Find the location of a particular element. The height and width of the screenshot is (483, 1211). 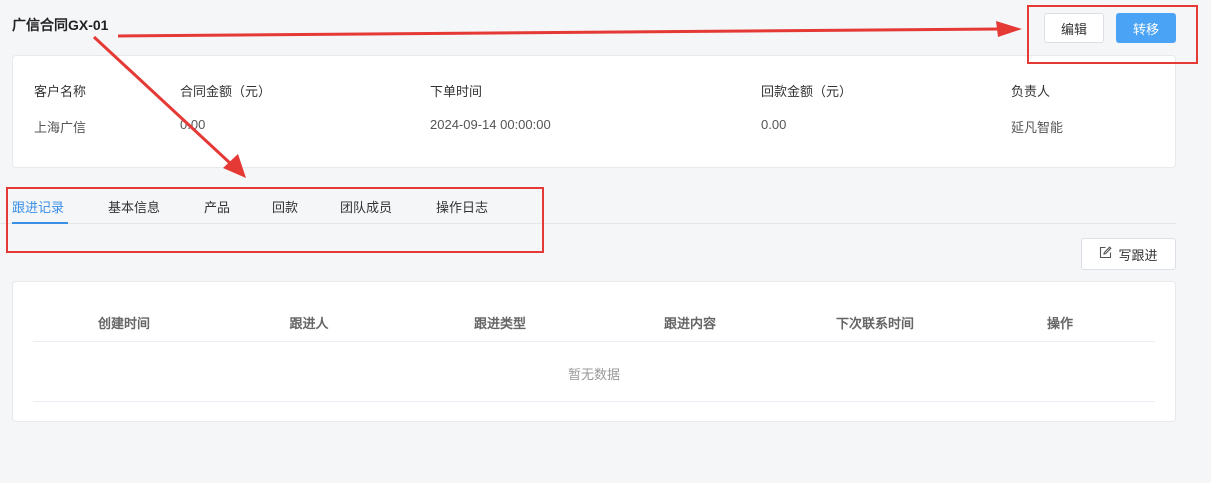

column-header-actions: 操作 is located at coordinates (1060, 323).